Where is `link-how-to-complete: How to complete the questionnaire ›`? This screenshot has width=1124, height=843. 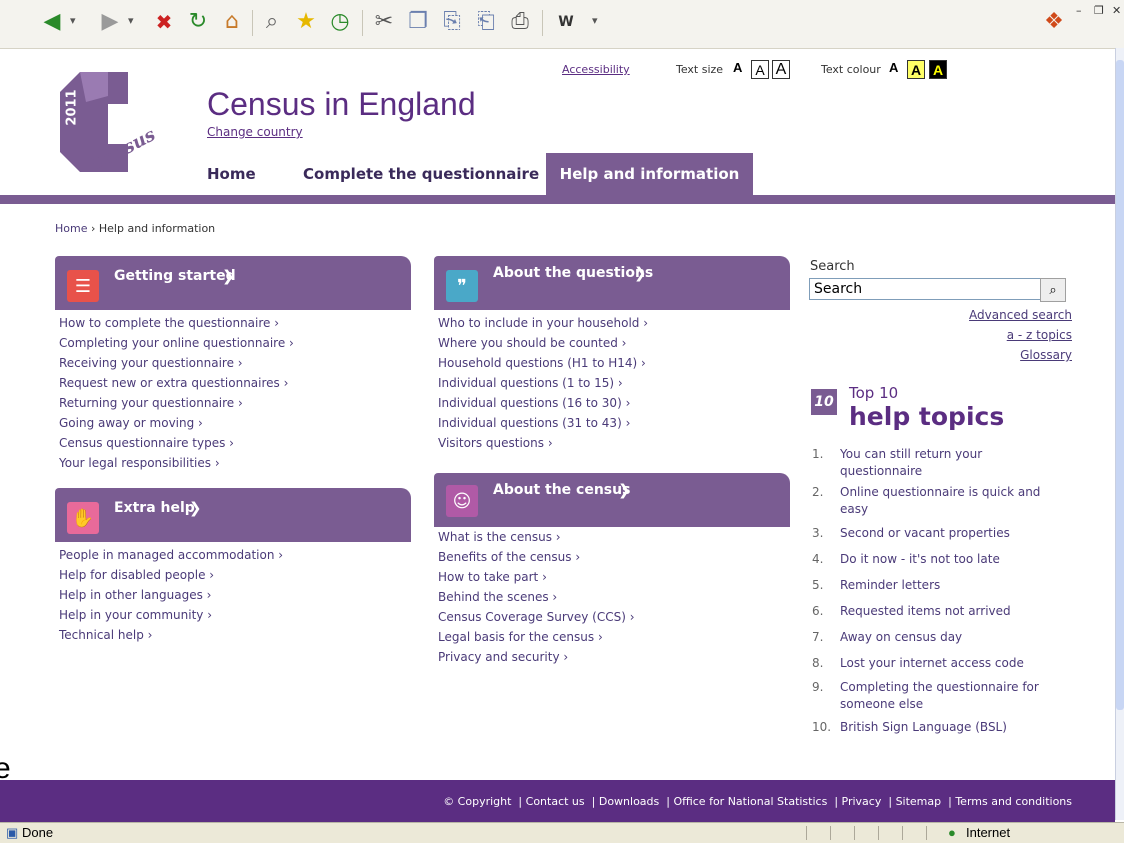 link-how-to-complete: How to complete the questionnaire › is located at coordinates (176, 324).